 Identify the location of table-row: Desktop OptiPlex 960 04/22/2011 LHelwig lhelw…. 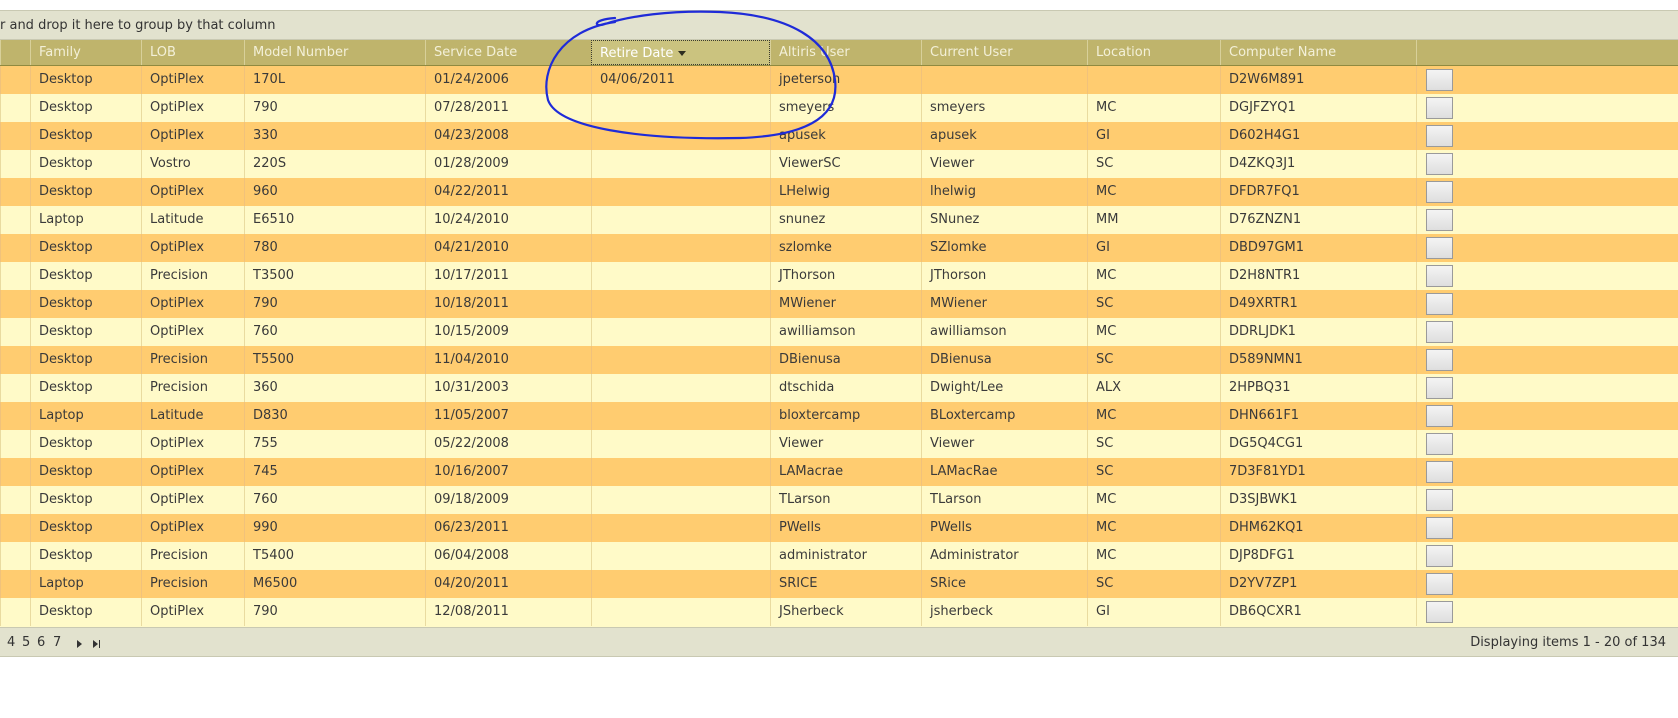
(839, 192).